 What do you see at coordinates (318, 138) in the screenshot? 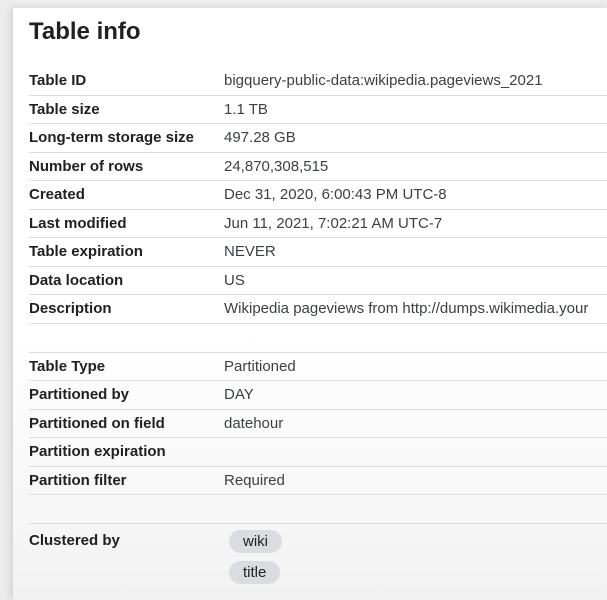
I see `table-row-long-term-storage: Long-term storage size 497.28 GB` at bounding box center [318, 138].